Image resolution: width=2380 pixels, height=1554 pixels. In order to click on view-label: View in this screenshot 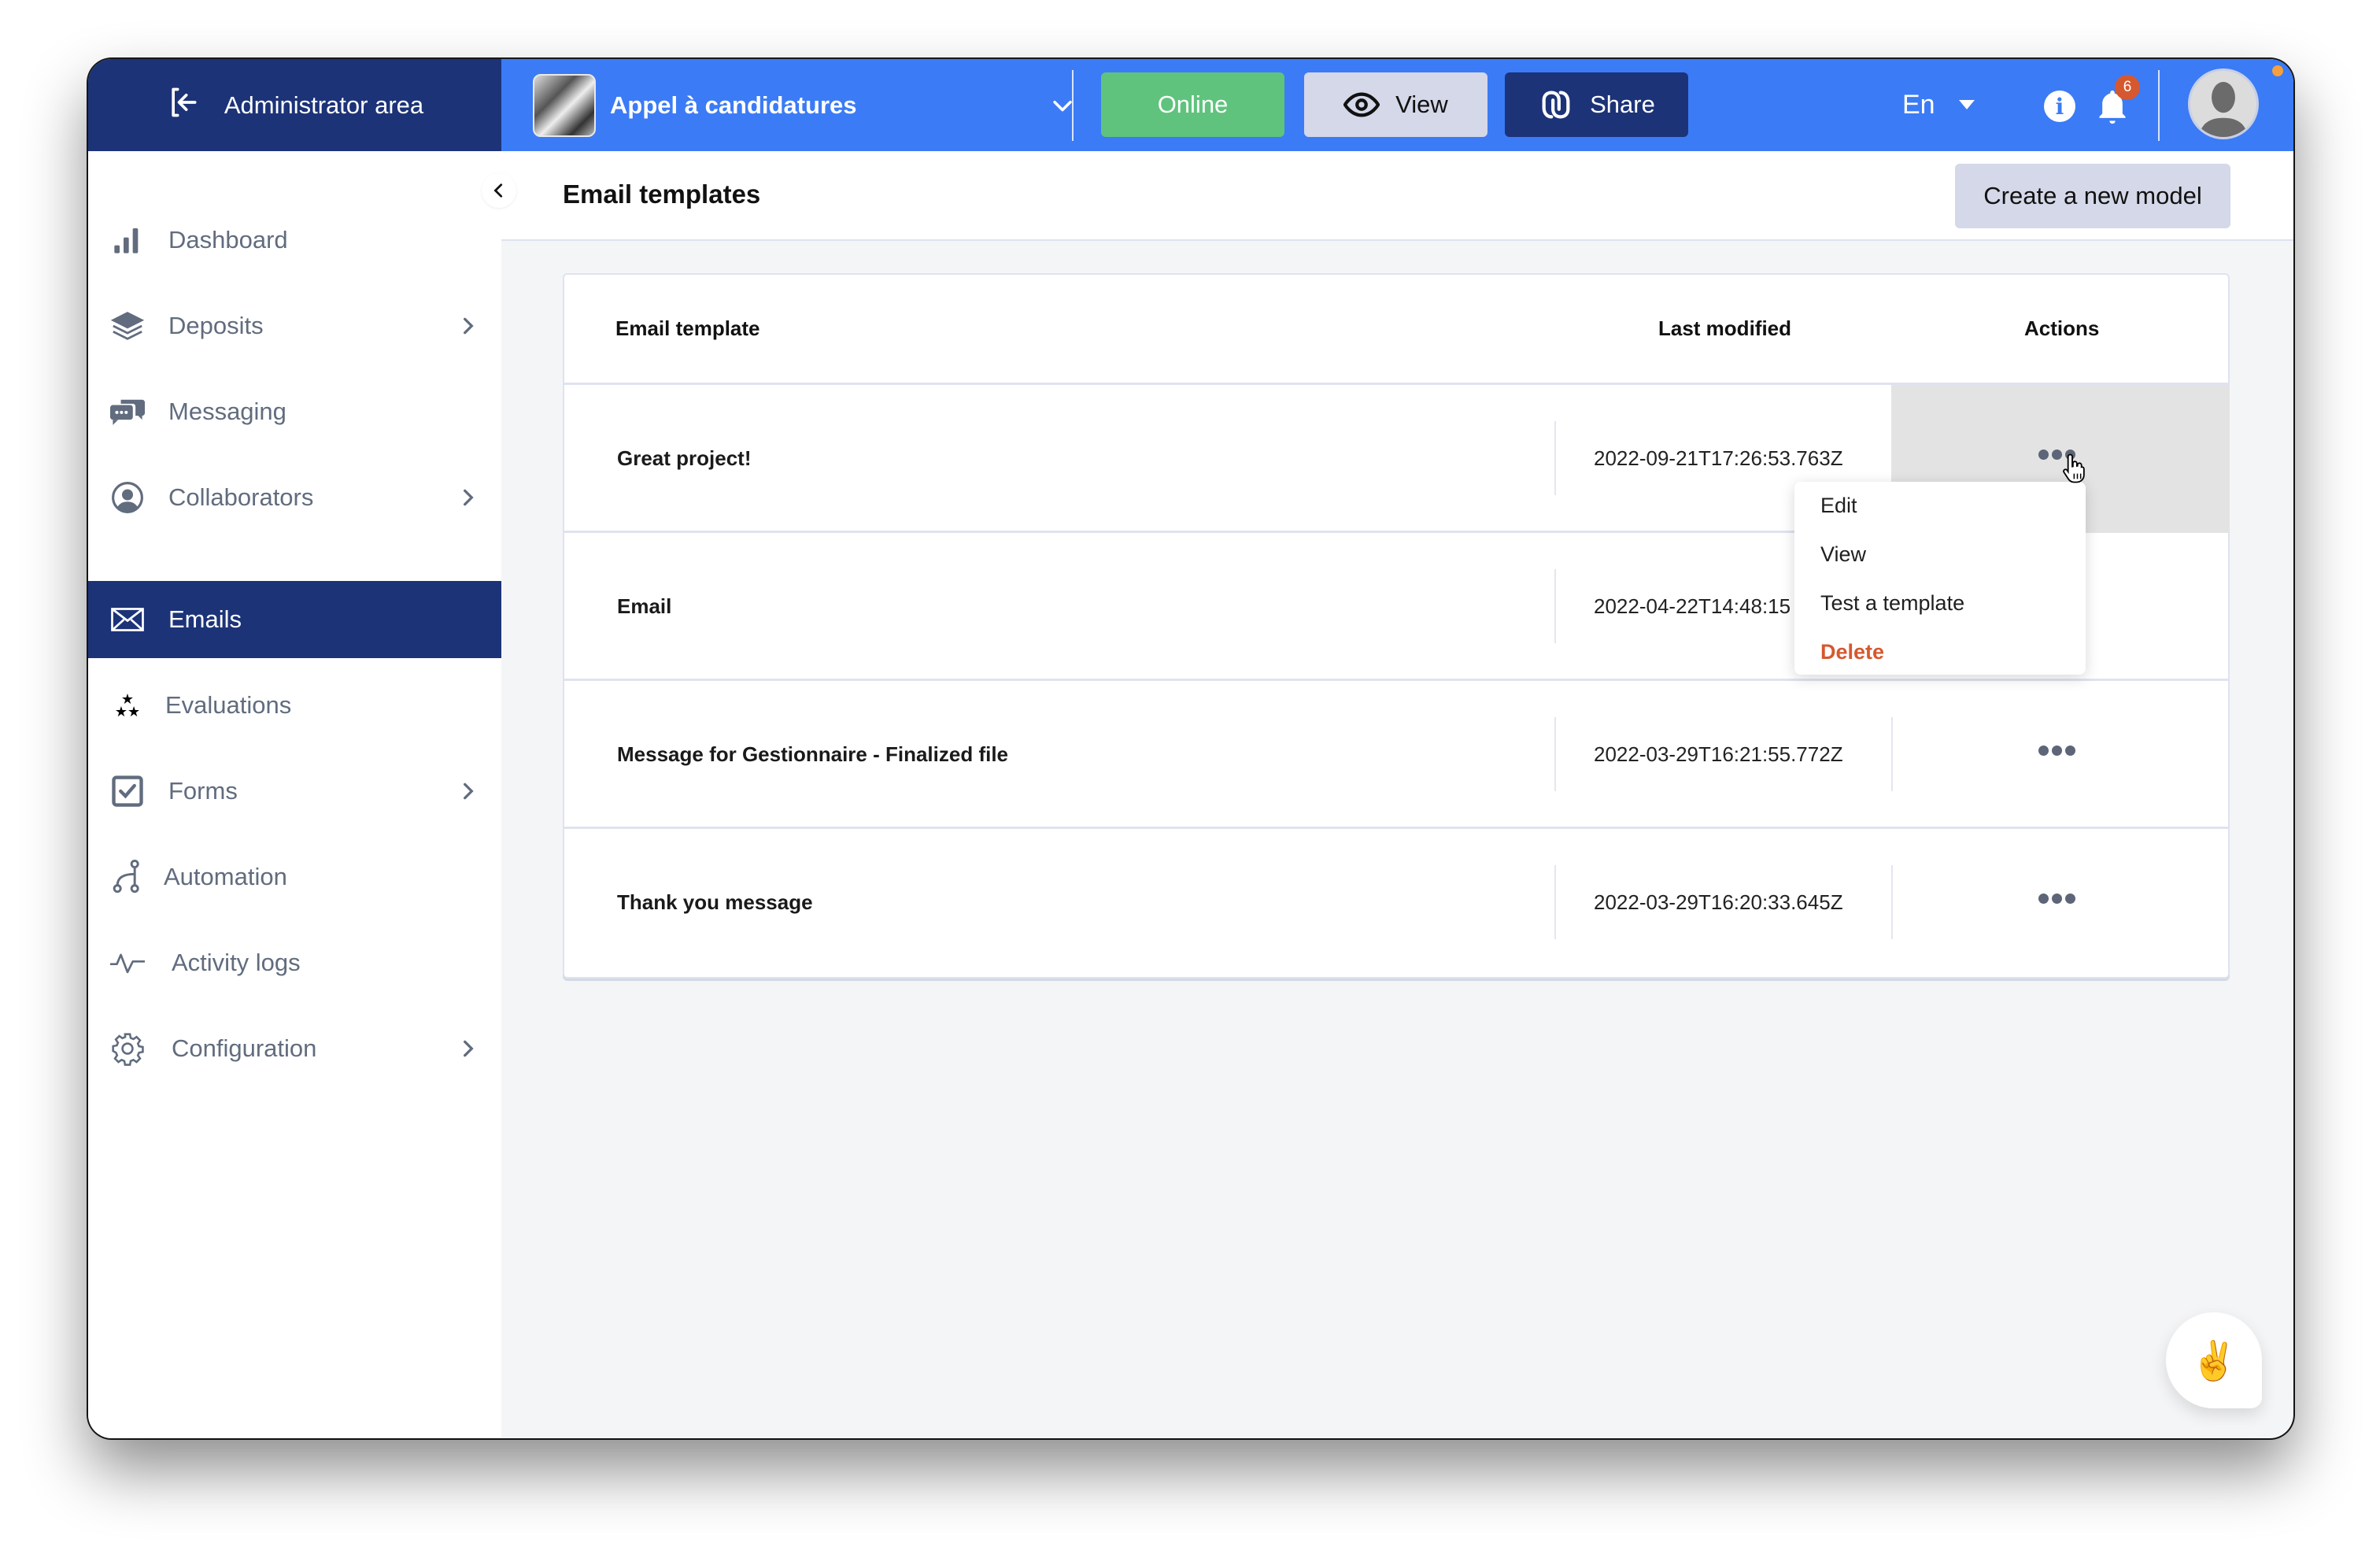, I will do `click(1421, 104)`.